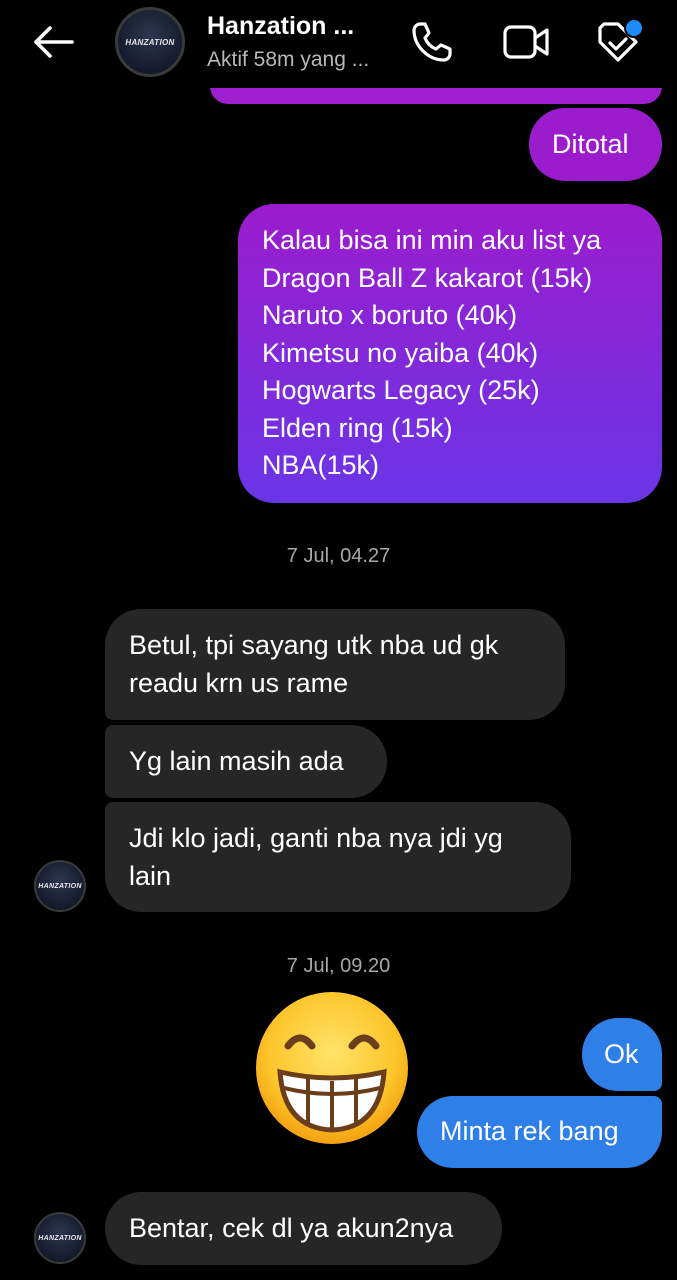  Describe the element at coordinates (539, 1132) in the screenshot. I see `message-sent-minta-rek: Minta rek bang` at that location.